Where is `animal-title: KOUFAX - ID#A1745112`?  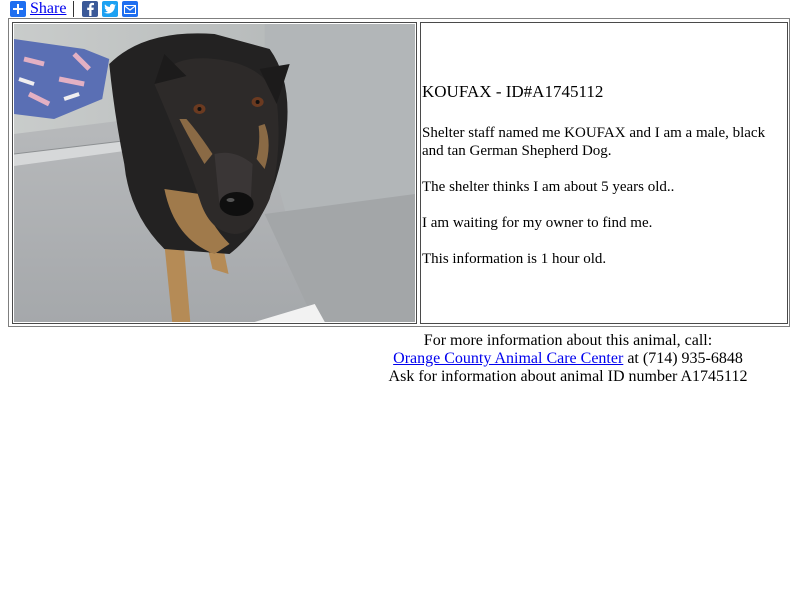
animal-title: KOUFAX - ID#A1745112 is located at coordinates (513, 91).